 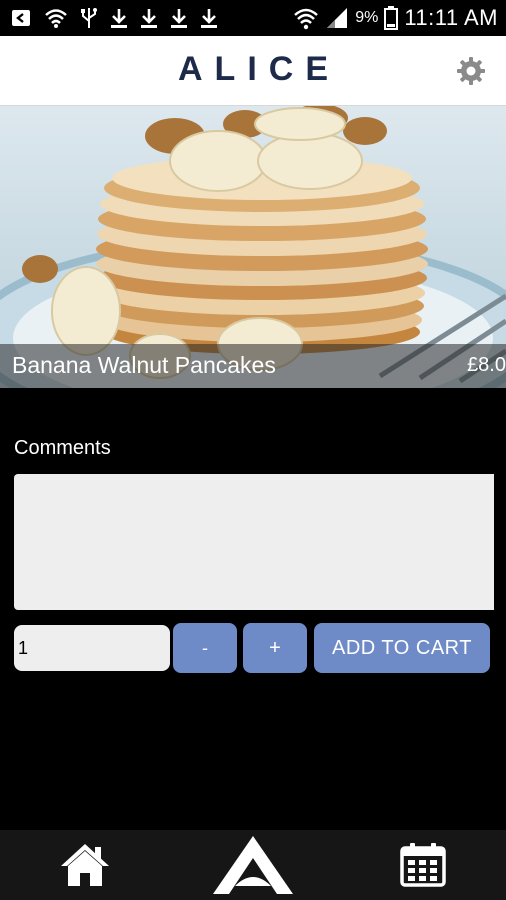 What do you see at coordinates (254, 542) in the screenshot?
I see `comments-field` at bounding box center [254, 542].